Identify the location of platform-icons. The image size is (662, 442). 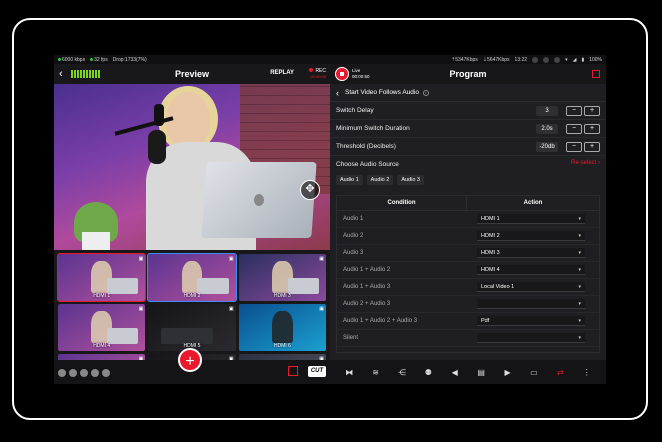
(84, 373).